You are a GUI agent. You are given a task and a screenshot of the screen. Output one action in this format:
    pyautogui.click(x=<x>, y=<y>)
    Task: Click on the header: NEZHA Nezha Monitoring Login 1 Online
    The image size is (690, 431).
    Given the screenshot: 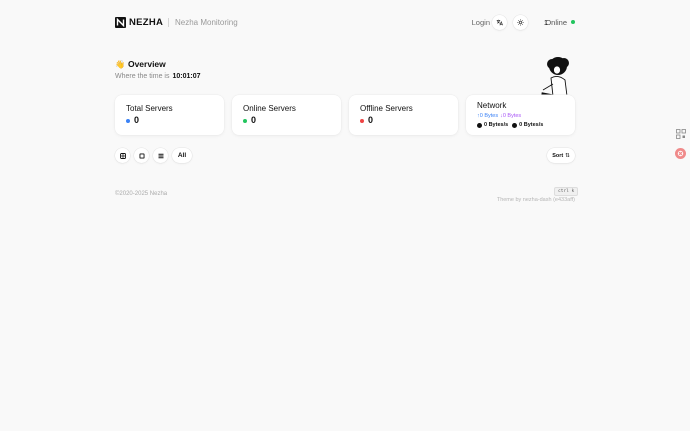 What is the action you would take?
    pyautogui.click(x=345, y=23)
    